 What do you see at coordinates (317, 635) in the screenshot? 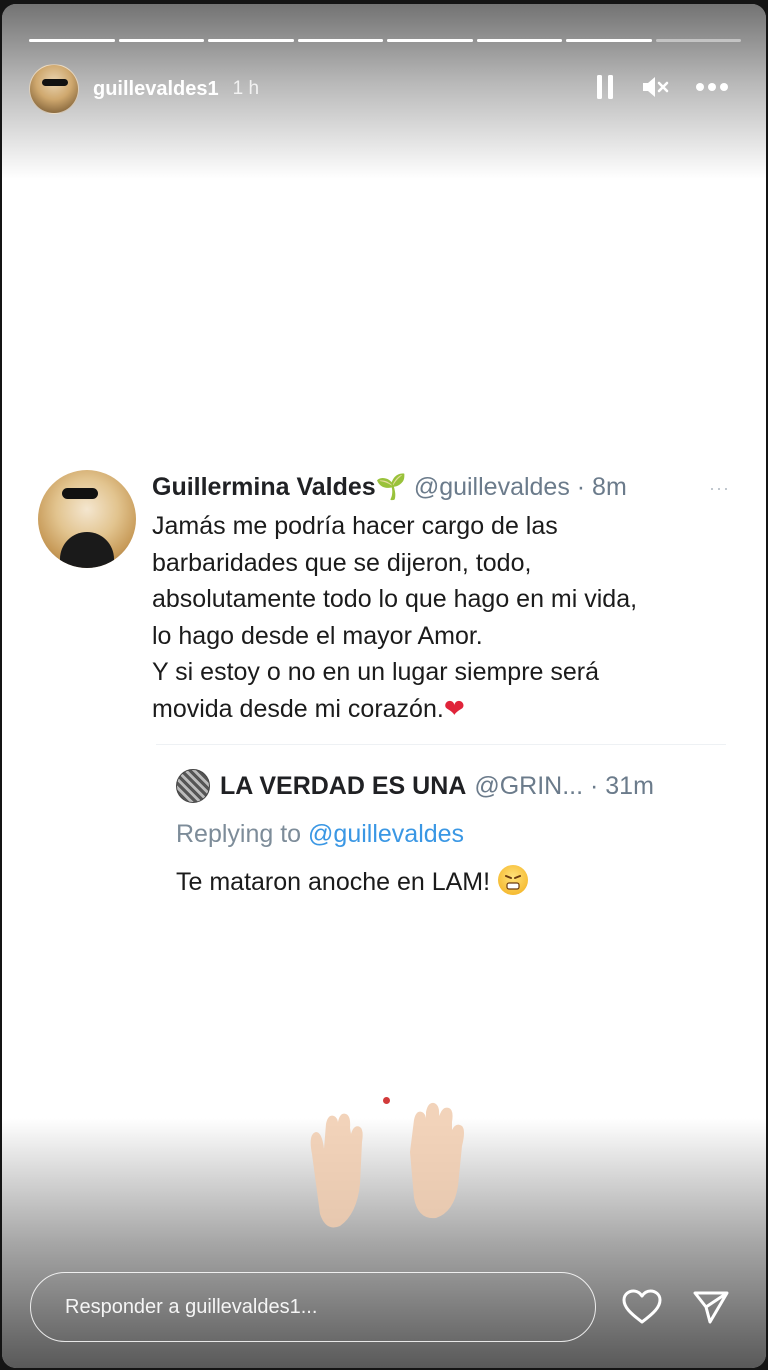
I see `tweet-line: lo hago desde el mayor Amor.` at bounding box center [317, 635].